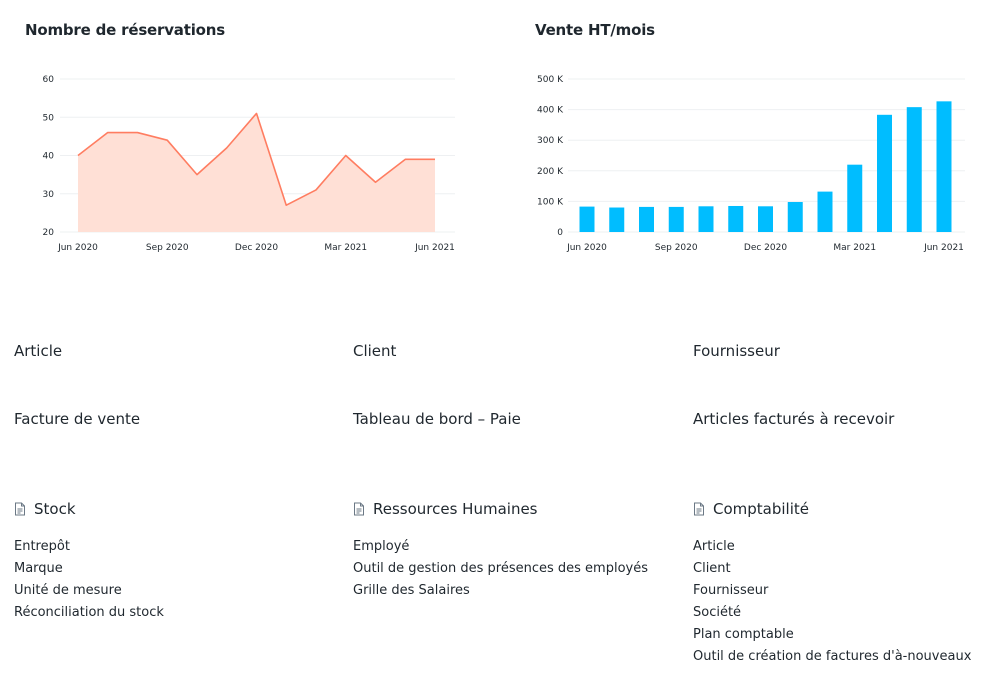 This screenshot has height=679, width=1005. Describe the element at coordinates (89, 547) in the screenshot. I see `link-entrepot: Entrepôt` at that location.